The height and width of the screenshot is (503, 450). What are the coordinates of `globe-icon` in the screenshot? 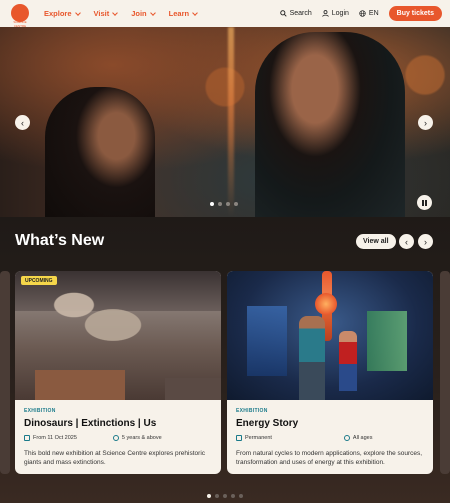 It's located at (362, 13).